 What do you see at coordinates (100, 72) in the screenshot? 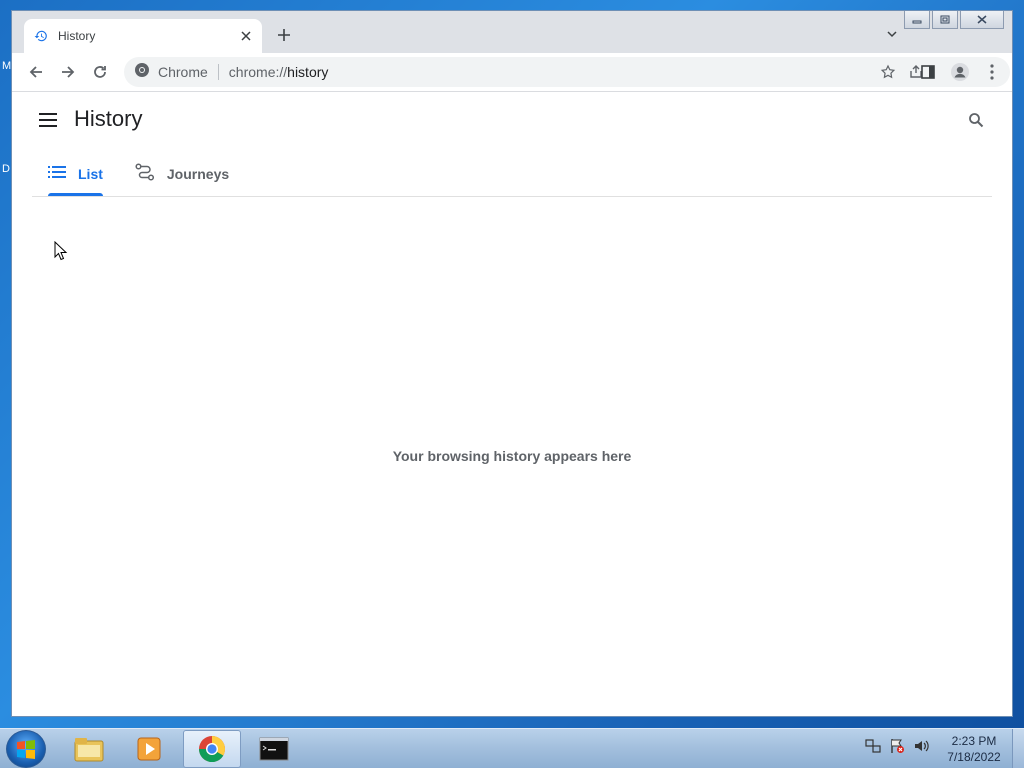
I see `reload-button` at bounding box center [100, 72].